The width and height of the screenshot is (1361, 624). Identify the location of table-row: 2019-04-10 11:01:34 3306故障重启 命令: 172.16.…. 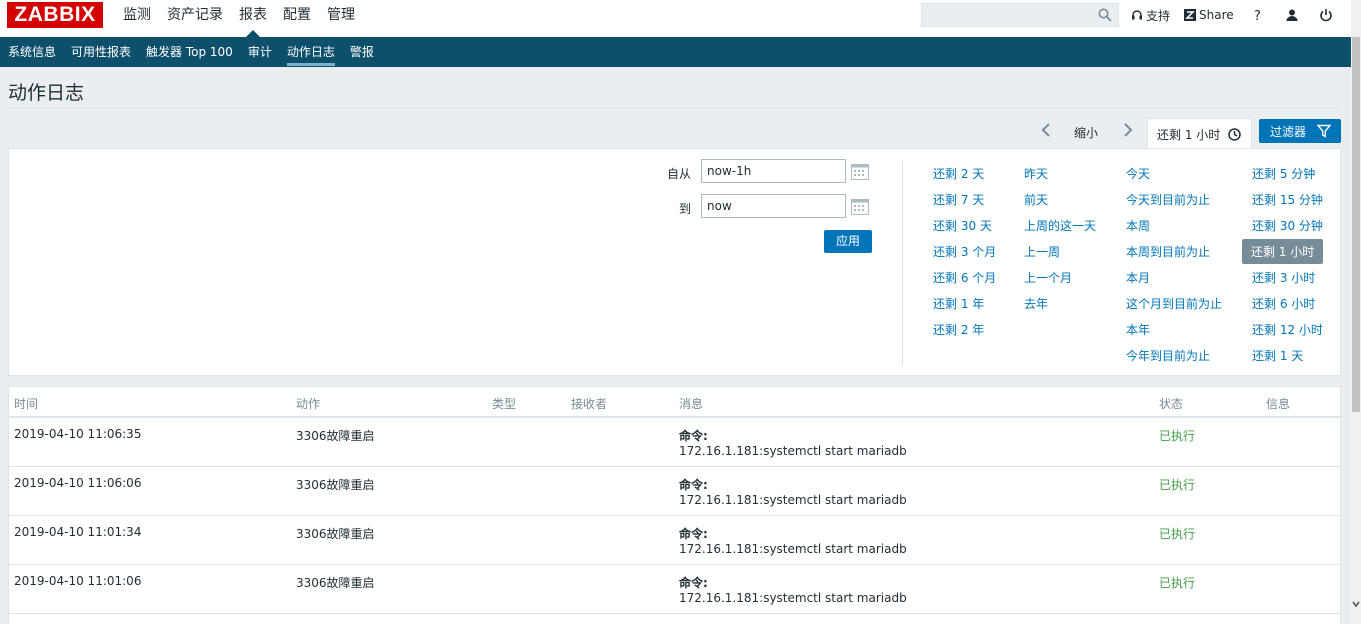
(674, 540).